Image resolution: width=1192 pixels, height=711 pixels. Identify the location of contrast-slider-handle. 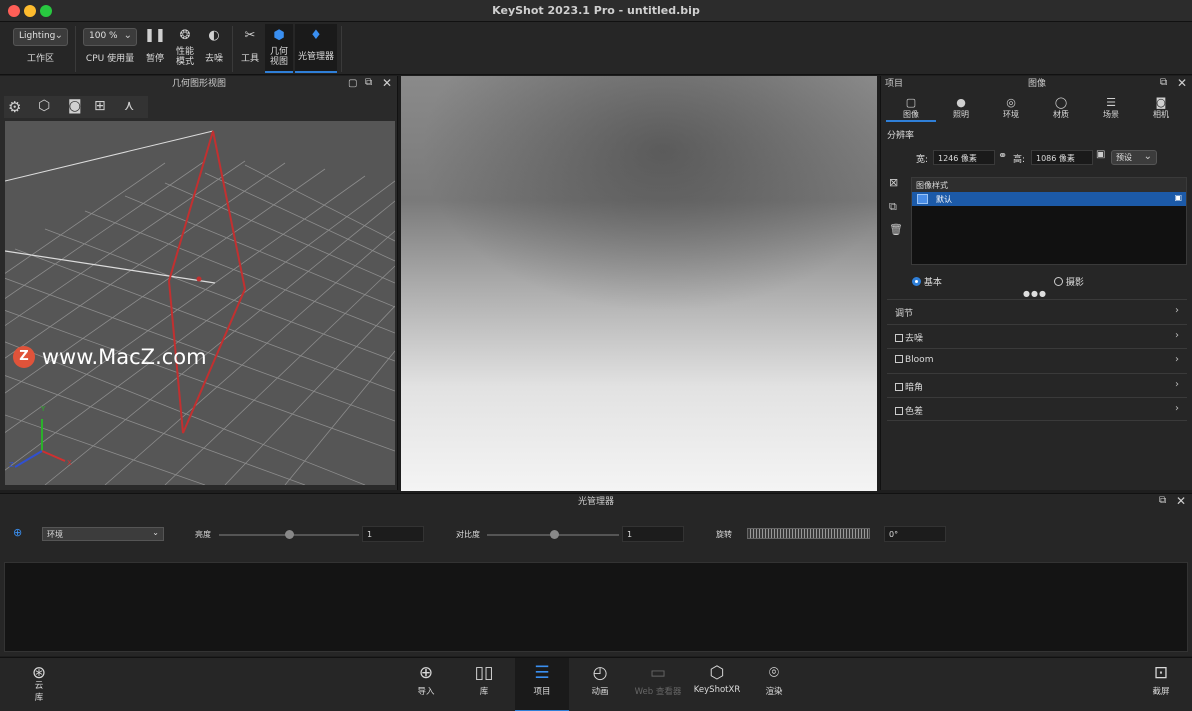
(554, 534).